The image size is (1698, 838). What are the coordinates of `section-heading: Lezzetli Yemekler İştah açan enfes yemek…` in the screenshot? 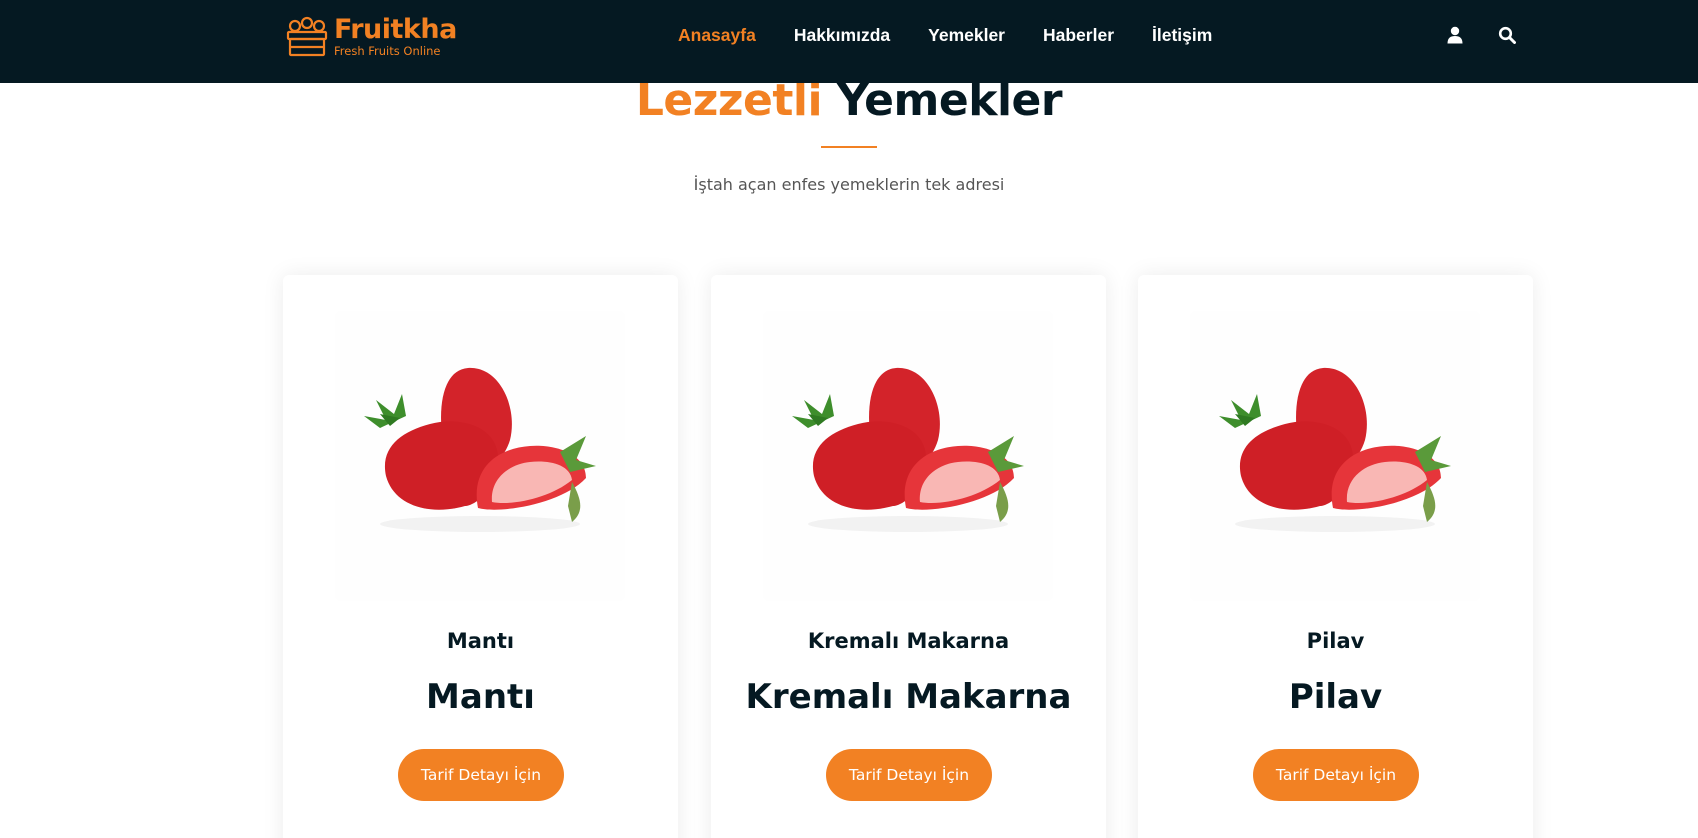 It's located at (849, 134).